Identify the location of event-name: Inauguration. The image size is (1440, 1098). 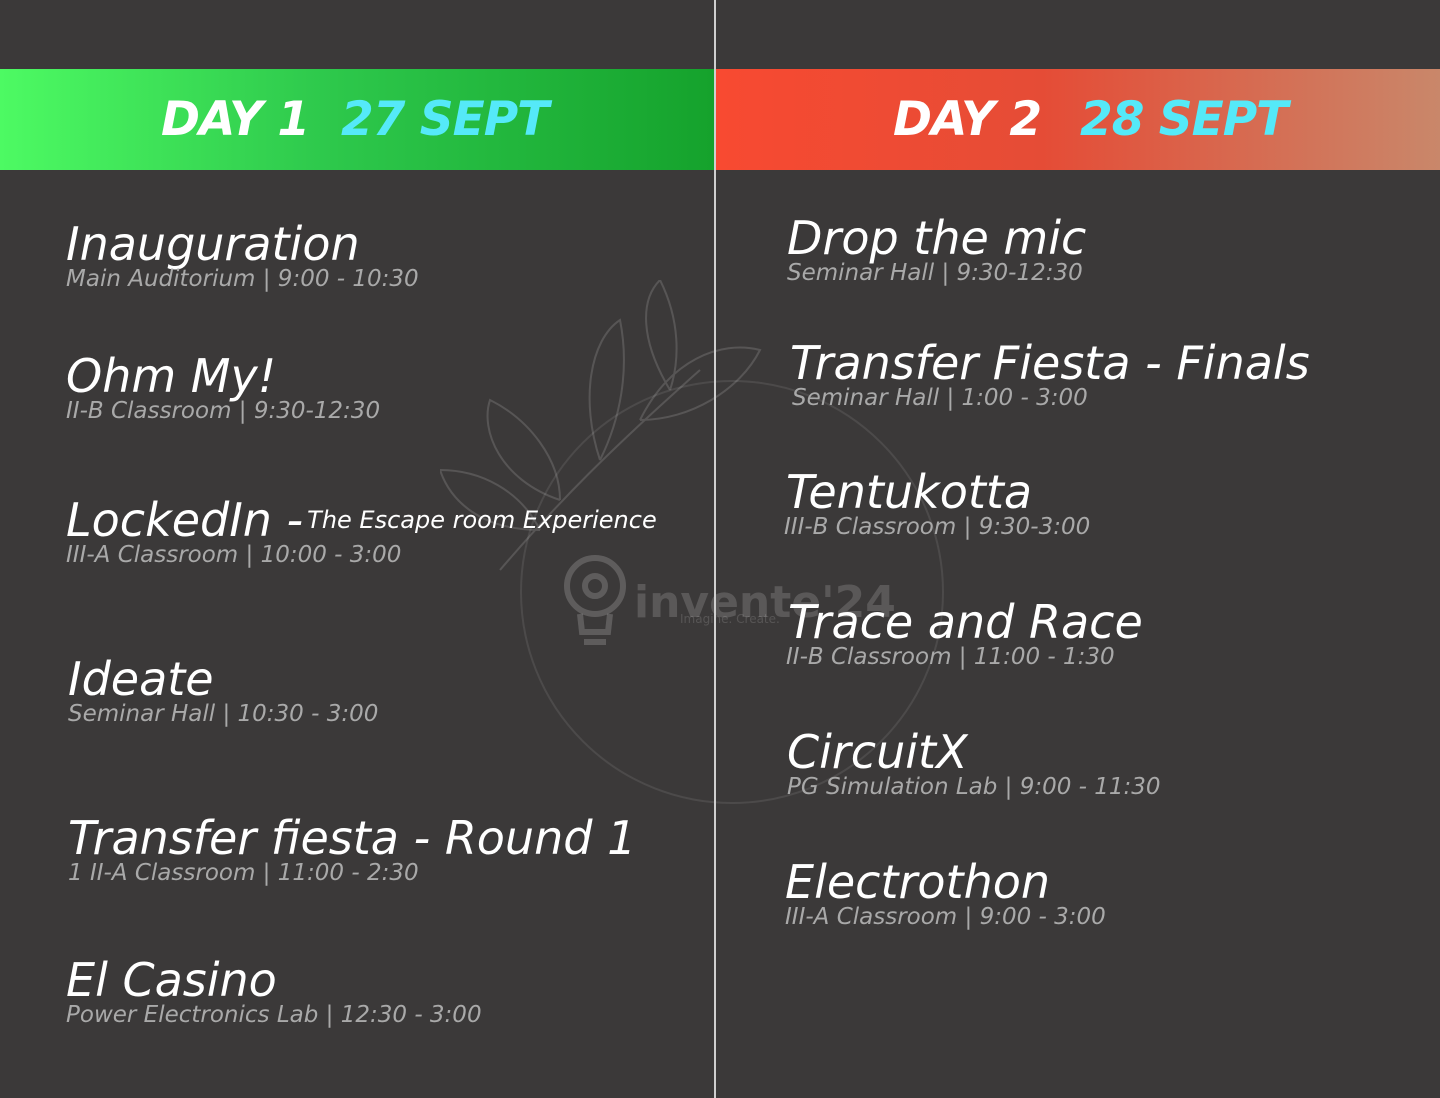
(213, 244).